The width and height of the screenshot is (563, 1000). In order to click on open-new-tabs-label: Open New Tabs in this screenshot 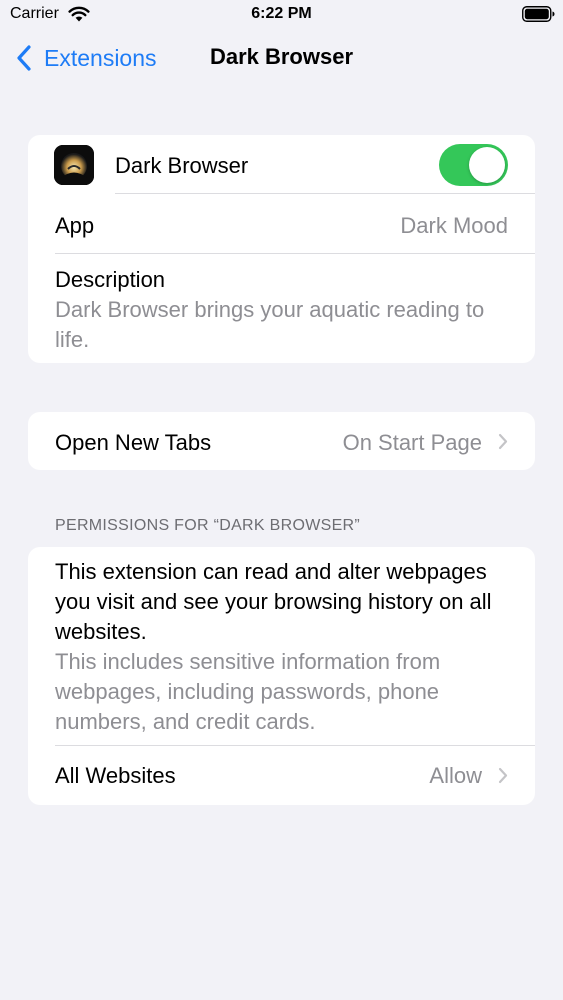, I will do `click(133, 442)`.